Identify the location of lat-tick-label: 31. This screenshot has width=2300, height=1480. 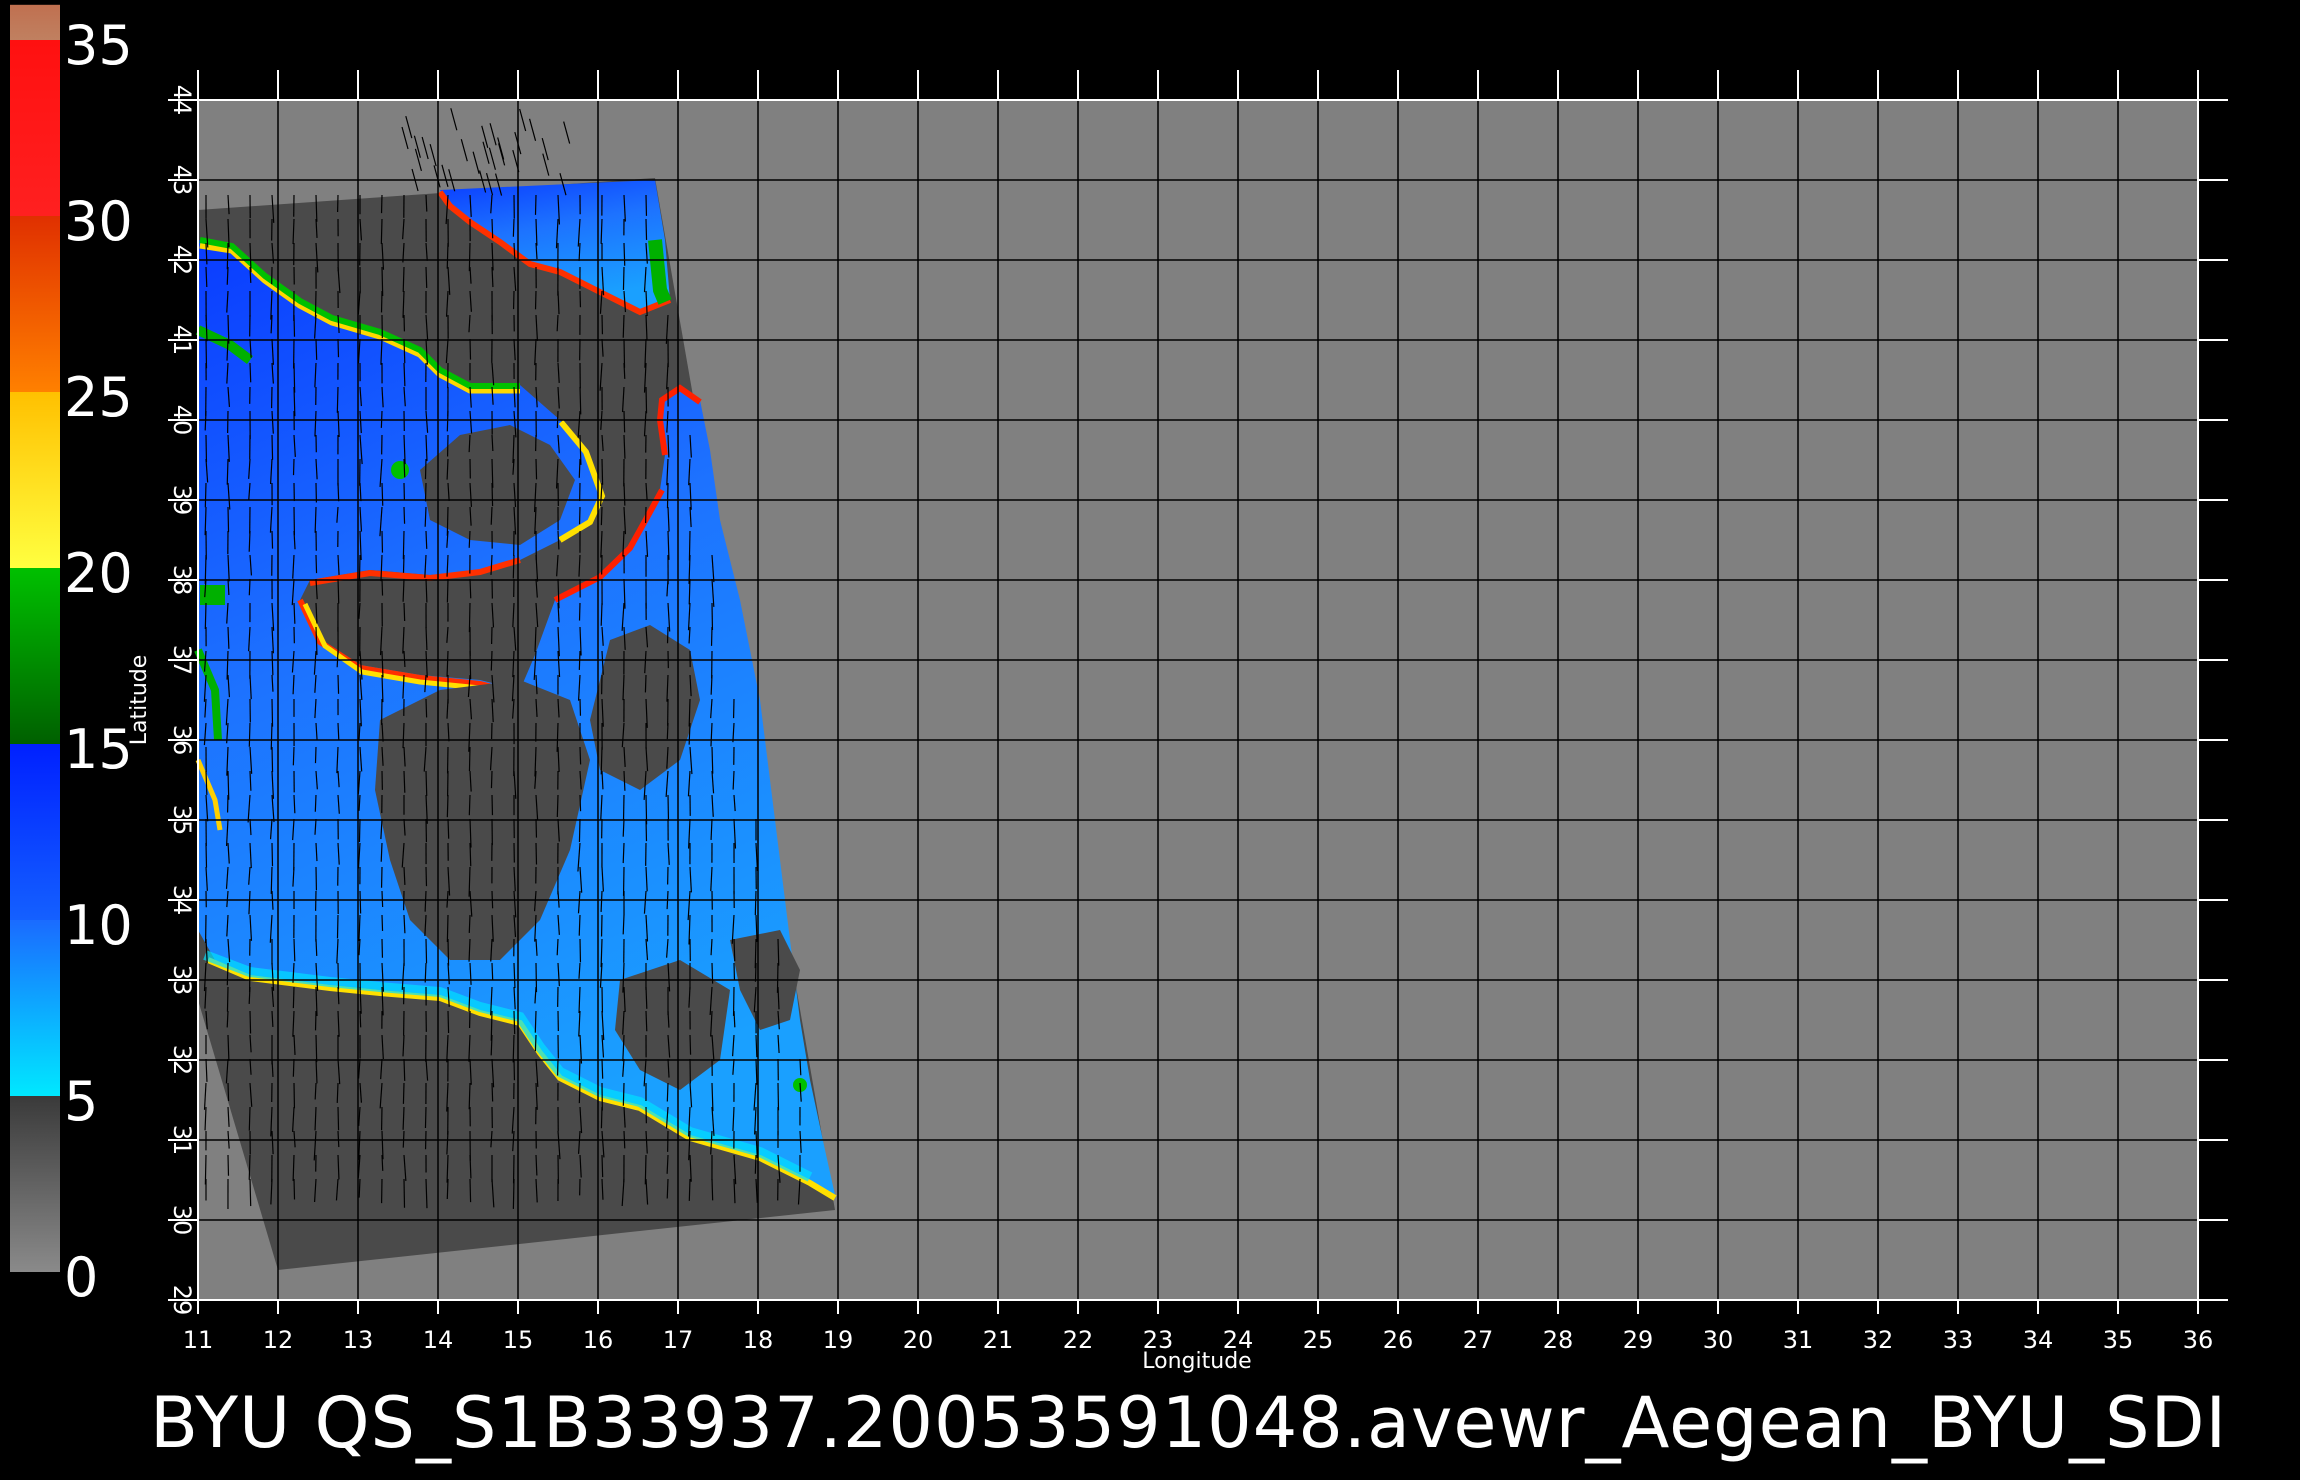
(182, 1140).